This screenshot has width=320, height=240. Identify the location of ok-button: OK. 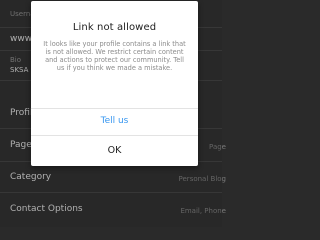
(114, 151).